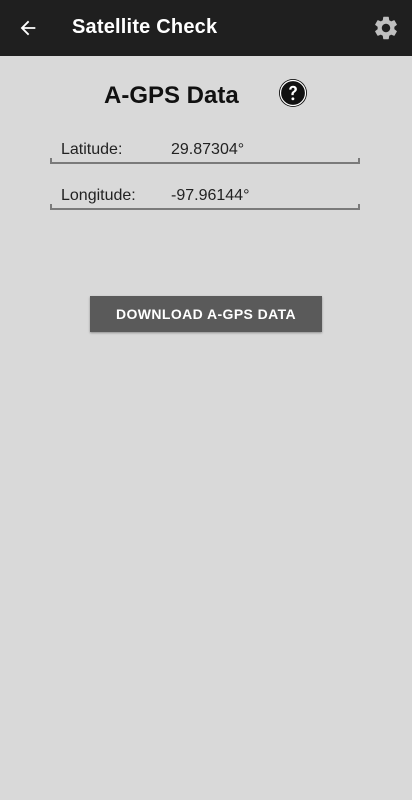 This screenshot has width=412, height=800. I want to click on back-button, so click(28, 28).